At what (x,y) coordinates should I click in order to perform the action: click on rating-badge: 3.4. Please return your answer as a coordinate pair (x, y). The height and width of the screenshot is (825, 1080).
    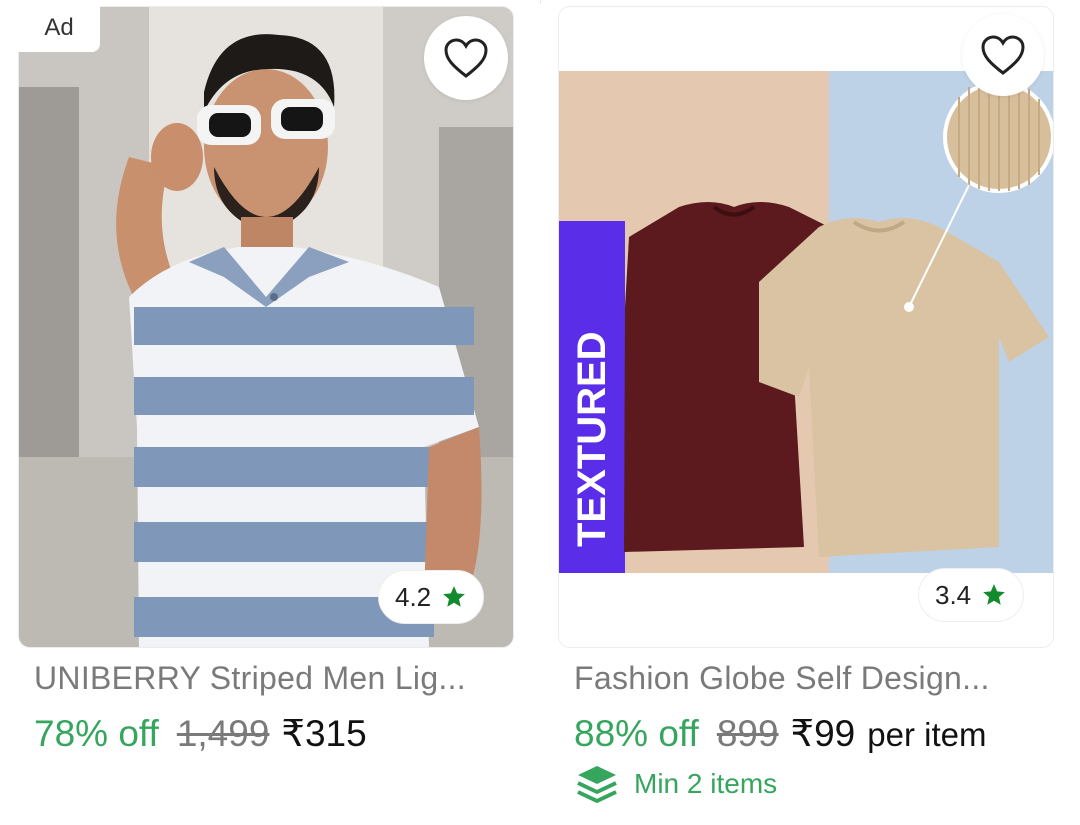
    Looking at the image, I should click on (971, 595).